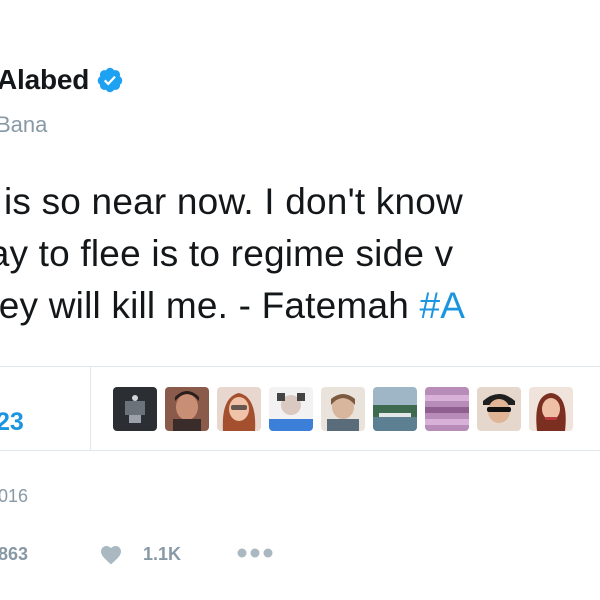  I want to click on tweet-line-3: hey will kill me. - Fatemah #A, so click(300, 306).